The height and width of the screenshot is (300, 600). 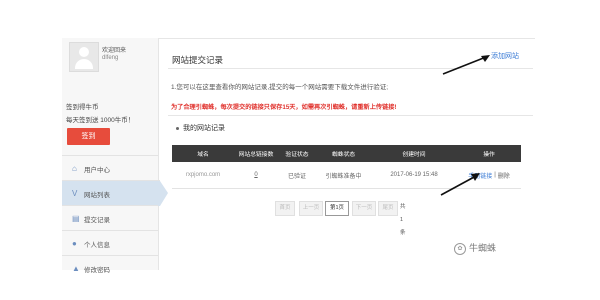 I want to click on header-operation: 操作, so click(x=489, y=155).